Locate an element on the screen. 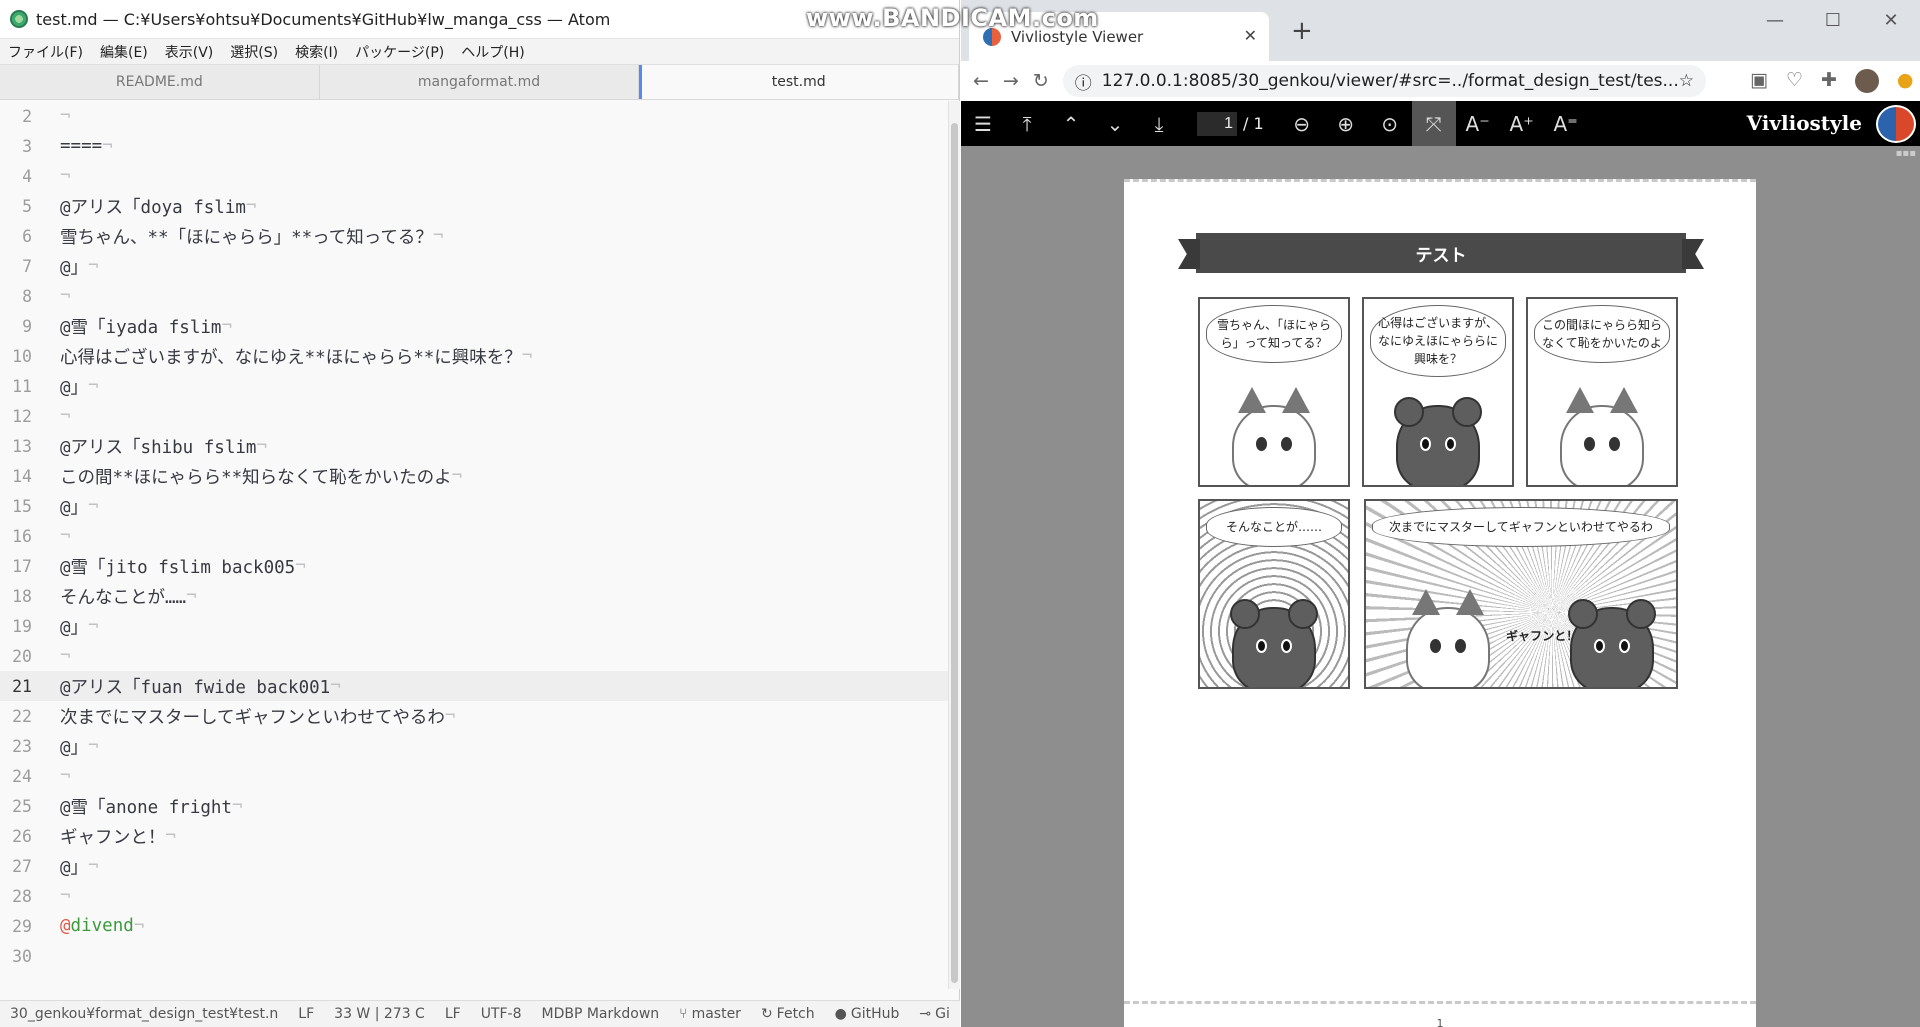 The height and width of the screenshot is (1027, 1920). back-icon: ← is located at coordinates (981, 81).